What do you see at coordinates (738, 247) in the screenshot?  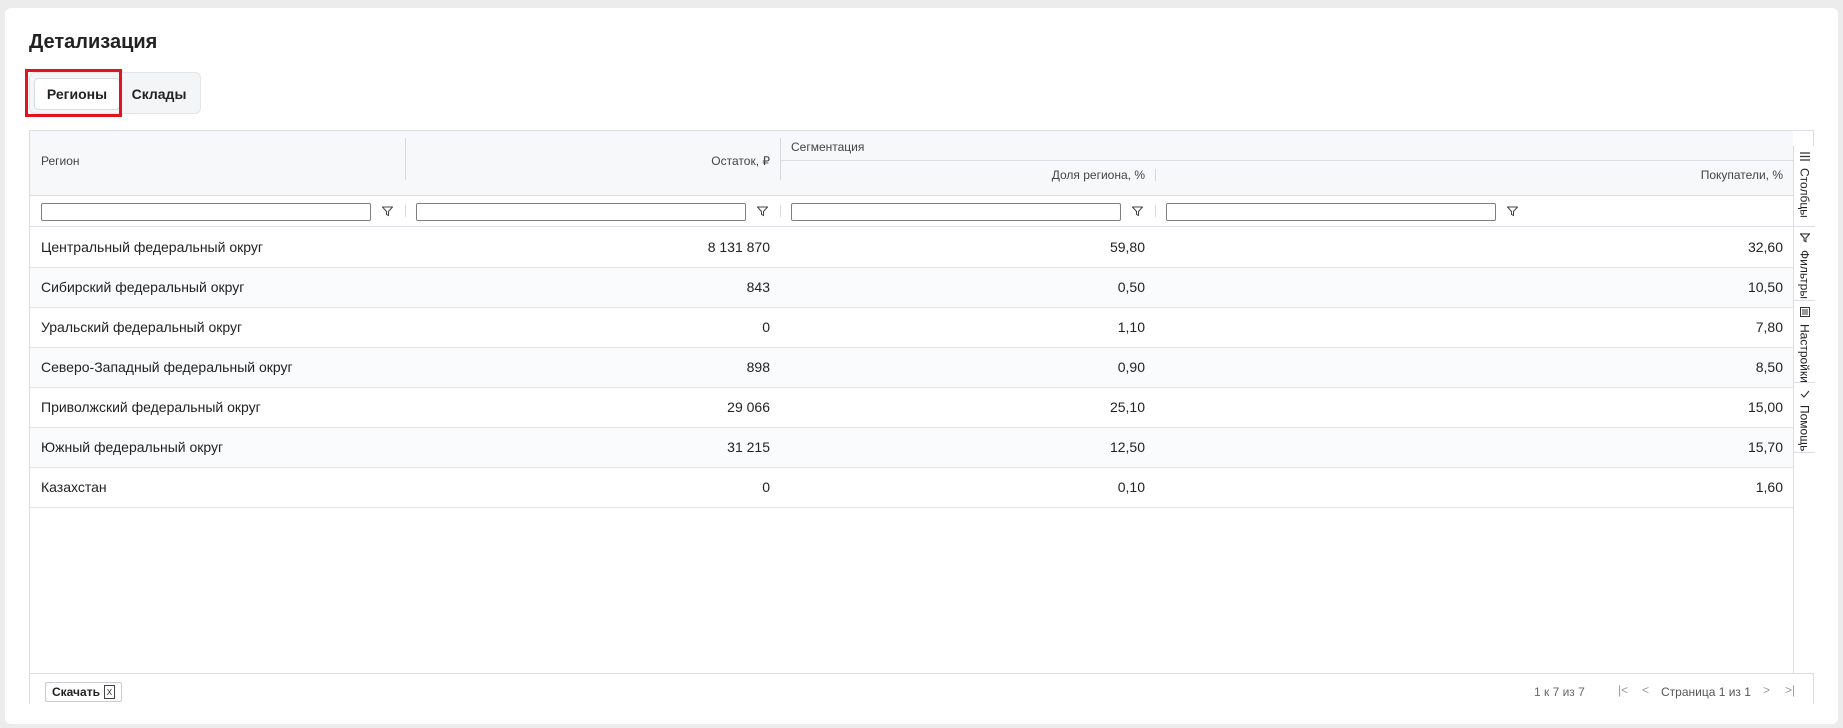 I see `cell-balance: 8 131 870` at bounding box center [738, 247].